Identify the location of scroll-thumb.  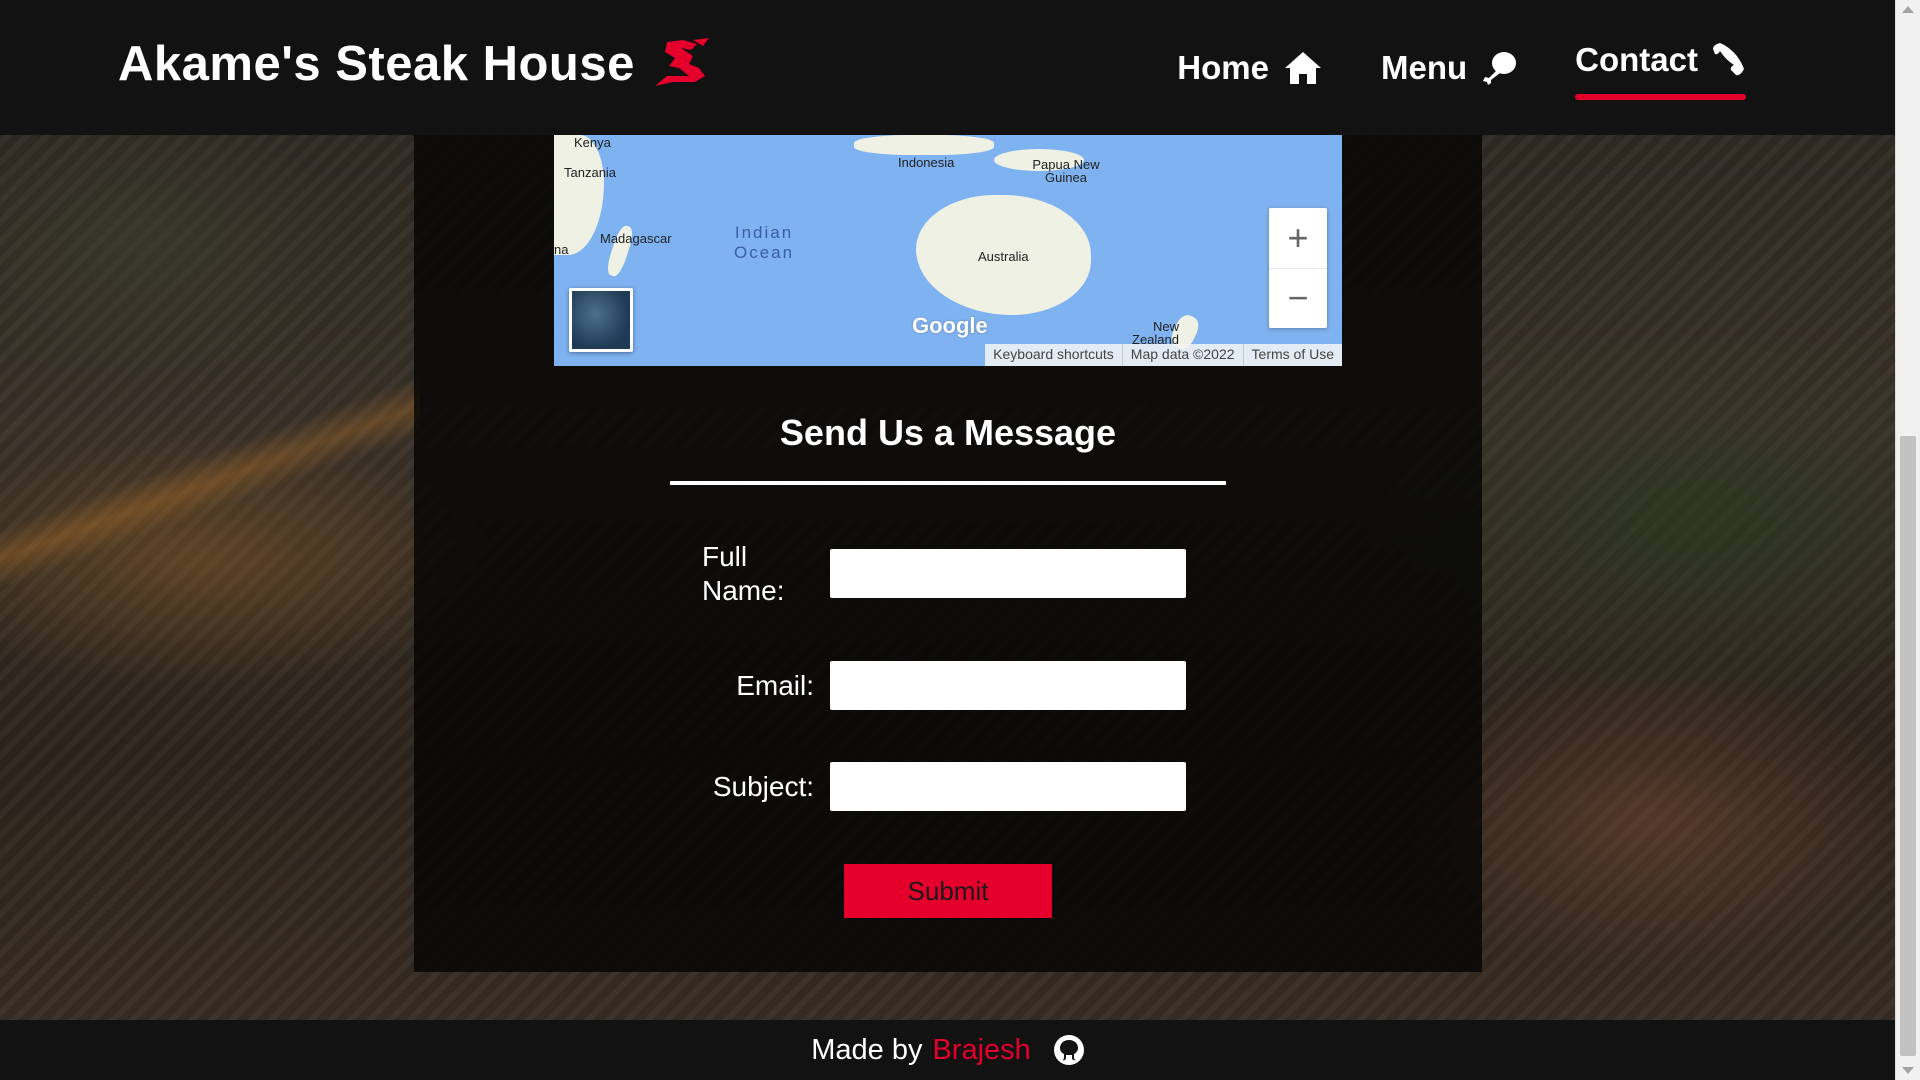
(1908, 746).